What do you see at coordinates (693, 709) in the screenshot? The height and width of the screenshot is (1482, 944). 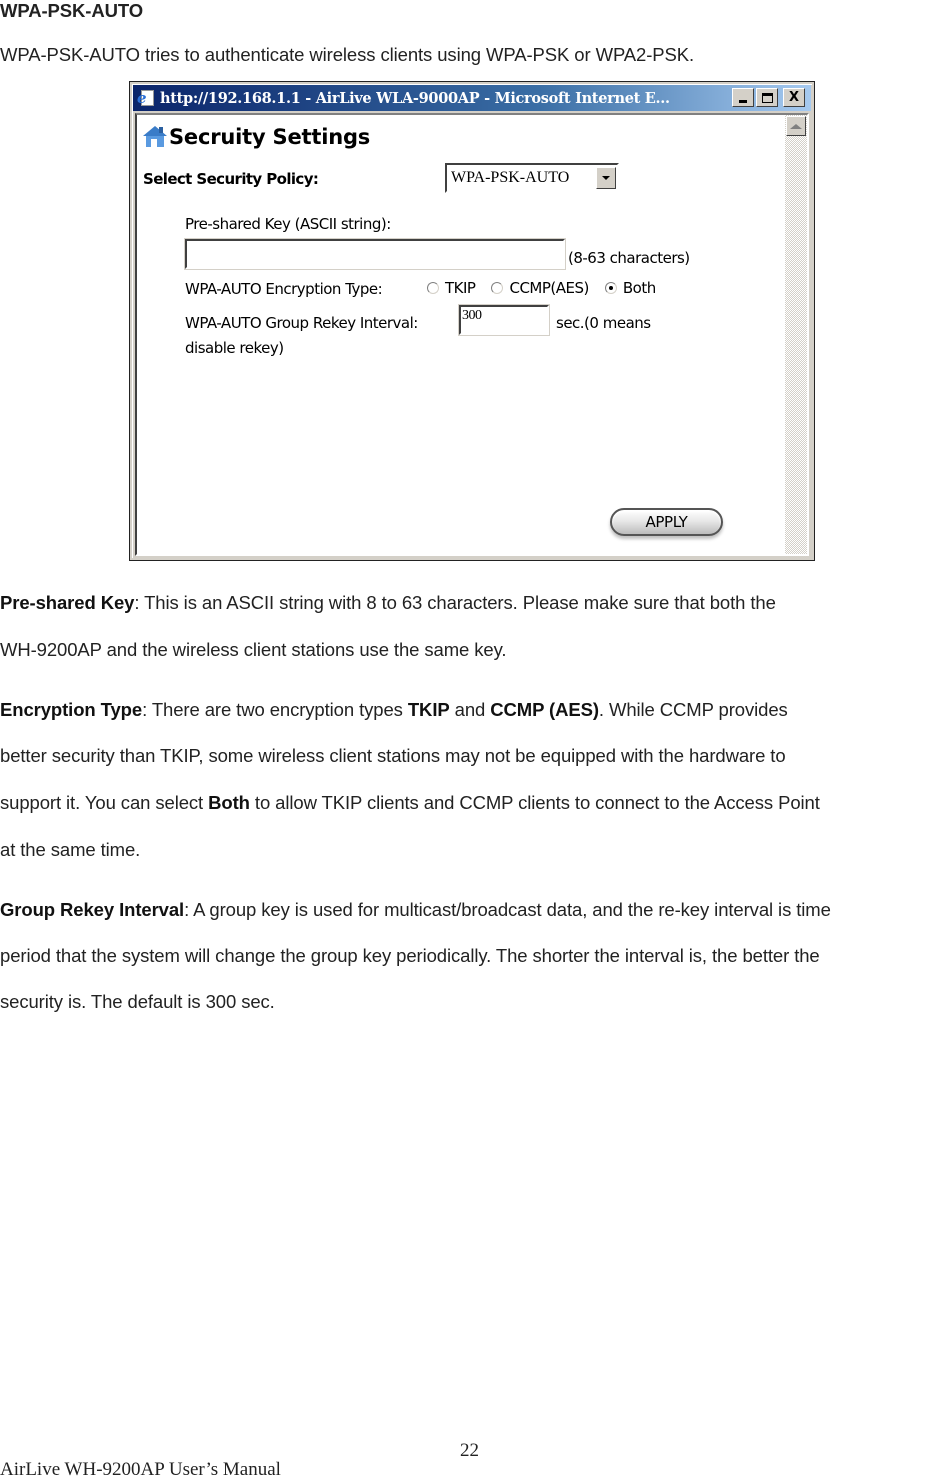 I see `encryption-text-e: . While CCMP provides` at bounding box center [693, 709].